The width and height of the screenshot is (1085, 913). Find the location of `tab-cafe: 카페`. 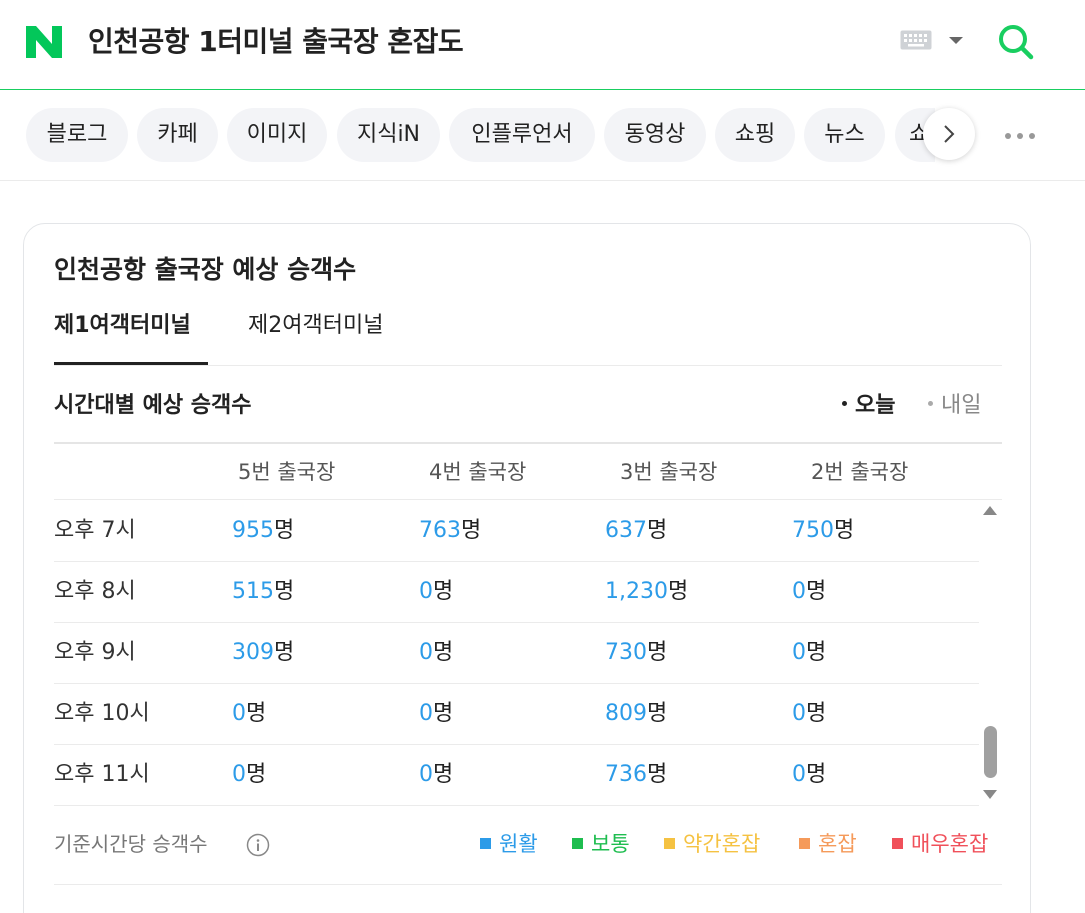

tab-cafe: 카페 is located at coordinates (177, 135).